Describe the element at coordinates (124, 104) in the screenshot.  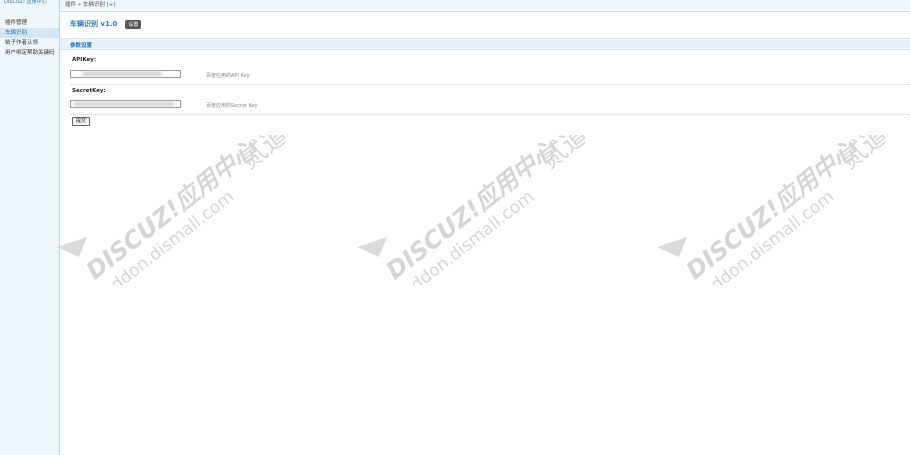
I see `secret-key-masked-value` at that location.